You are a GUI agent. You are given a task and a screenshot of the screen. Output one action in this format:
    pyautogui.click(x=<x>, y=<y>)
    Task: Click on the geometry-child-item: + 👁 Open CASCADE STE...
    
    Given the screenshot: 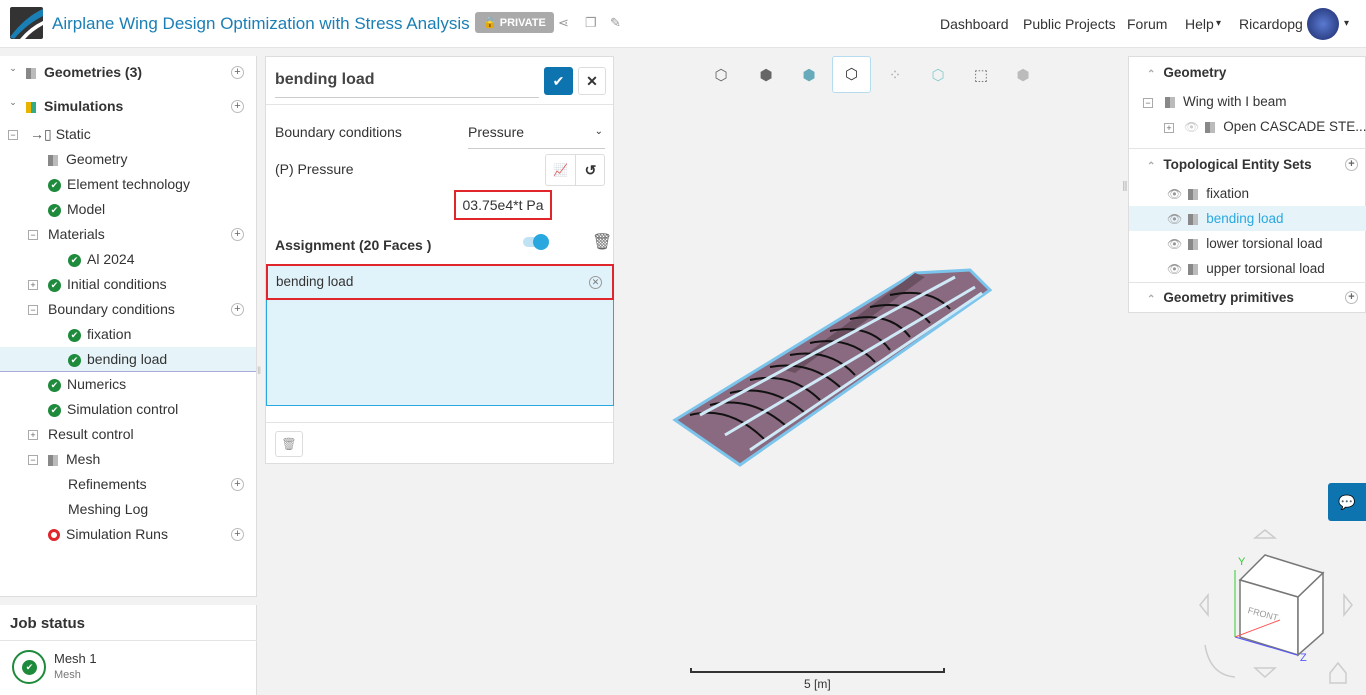 What is the action you would take?
    pyautogui.click(x=1247, y=126)
    